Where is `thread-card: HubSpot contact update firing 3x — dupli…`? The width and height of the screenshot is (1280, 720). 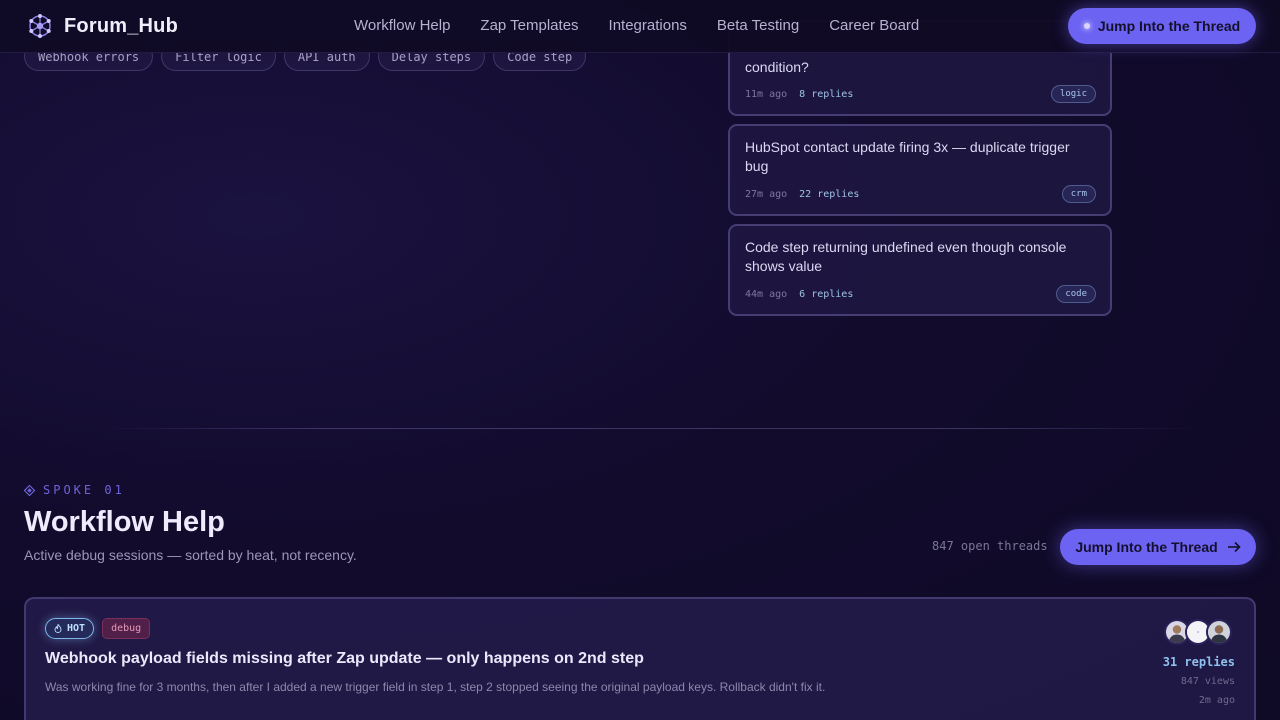
thread-card: HubSpot contact update firing 3x — dupli… is located at coordinates (920, 170).